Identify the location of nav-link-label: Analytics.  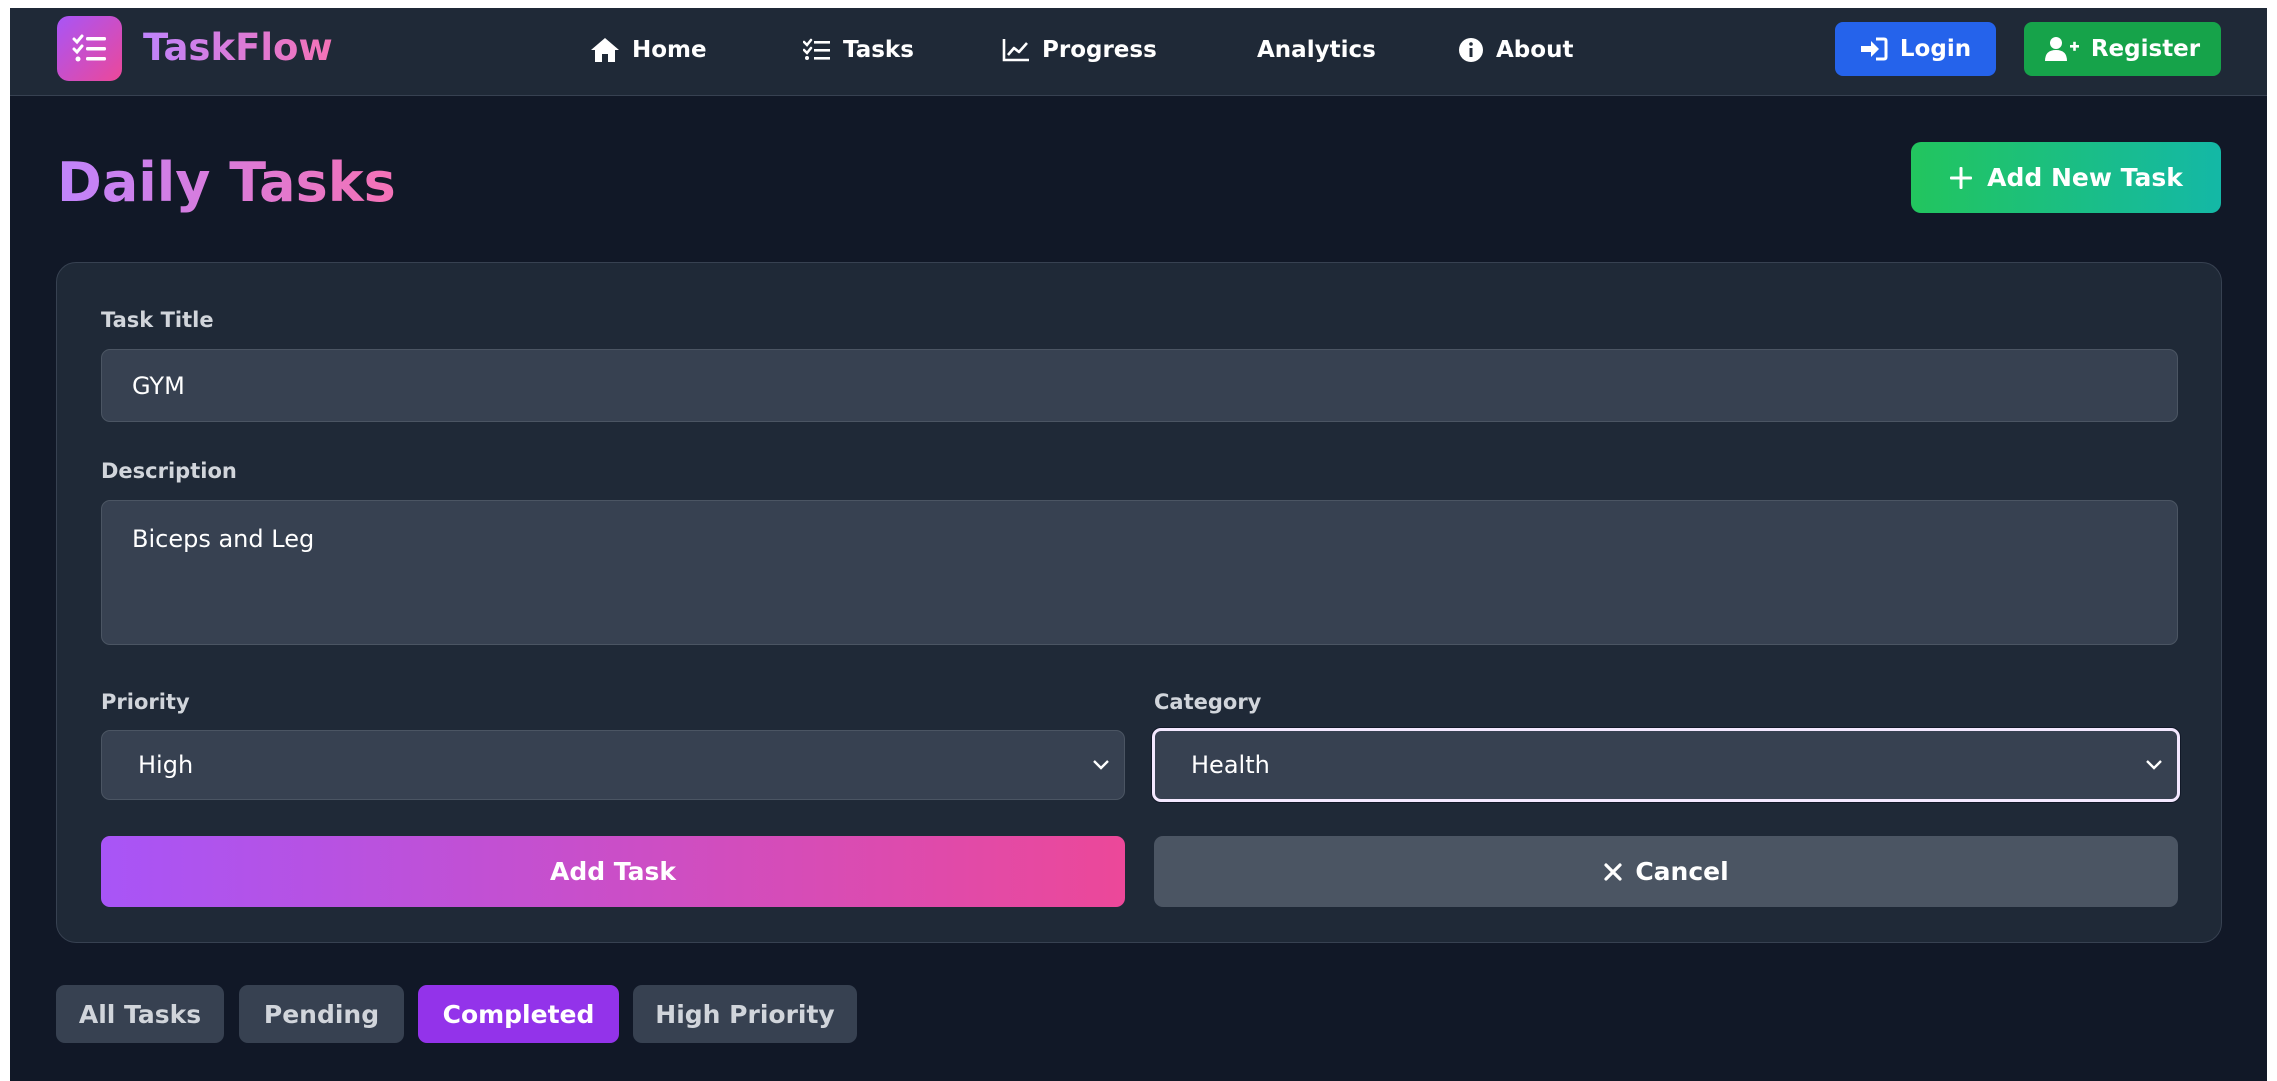
(1316, 50).